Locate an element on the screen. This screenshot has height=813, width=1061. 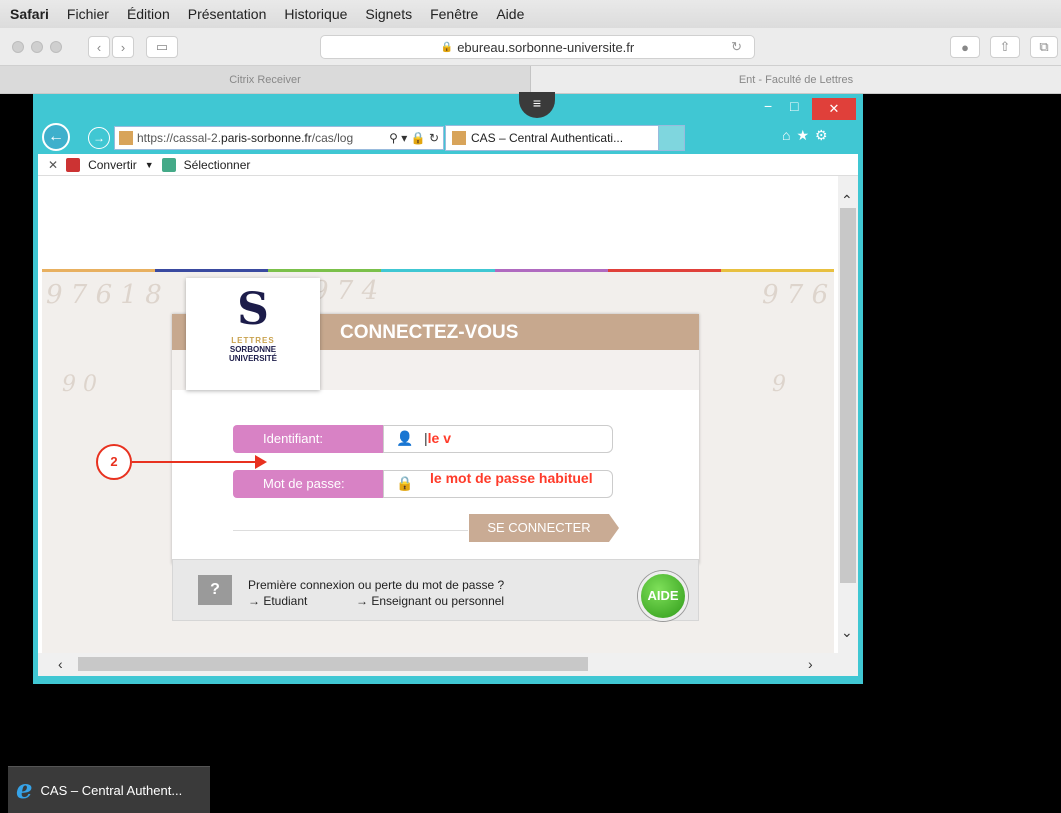
share-button: ⇧ is located at coordinates (1005, 47).